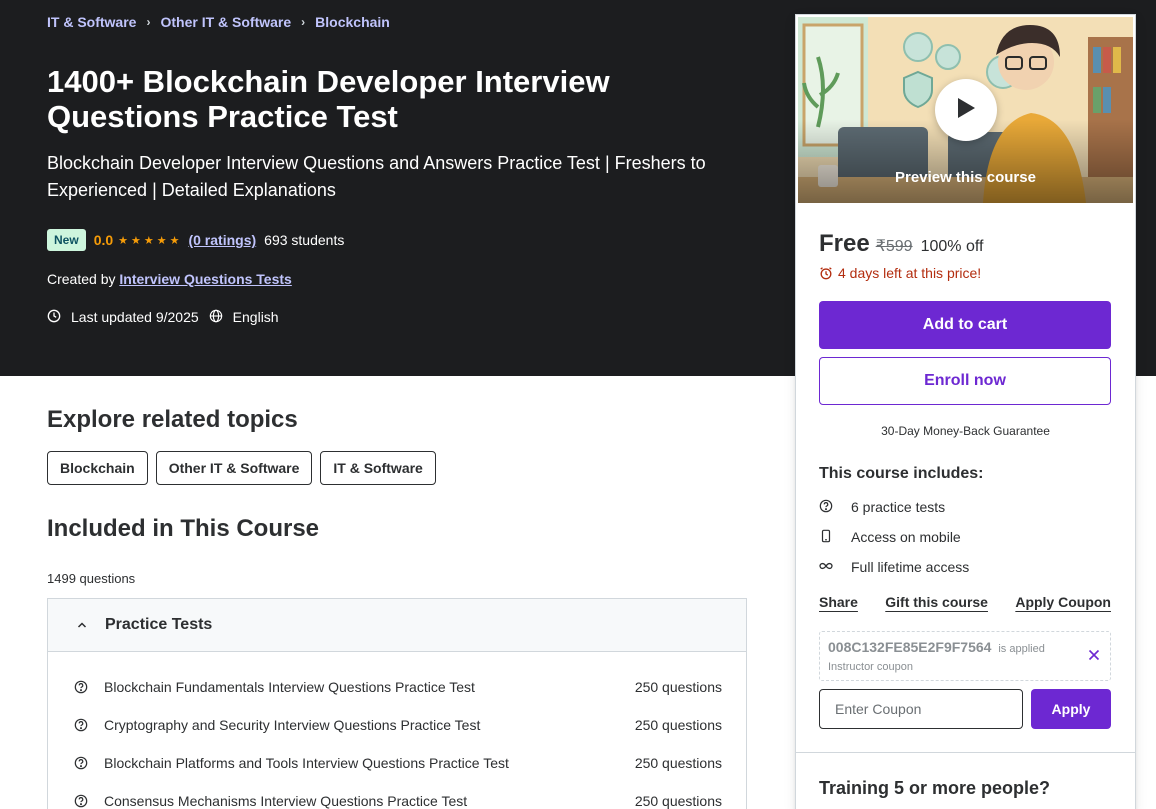 The width and height of the screenshot is (1156, 809). What do you see at coordinates (304, 240) in the screenshot?
I see `student-count: 693 students` at bounding box center [304, 240].